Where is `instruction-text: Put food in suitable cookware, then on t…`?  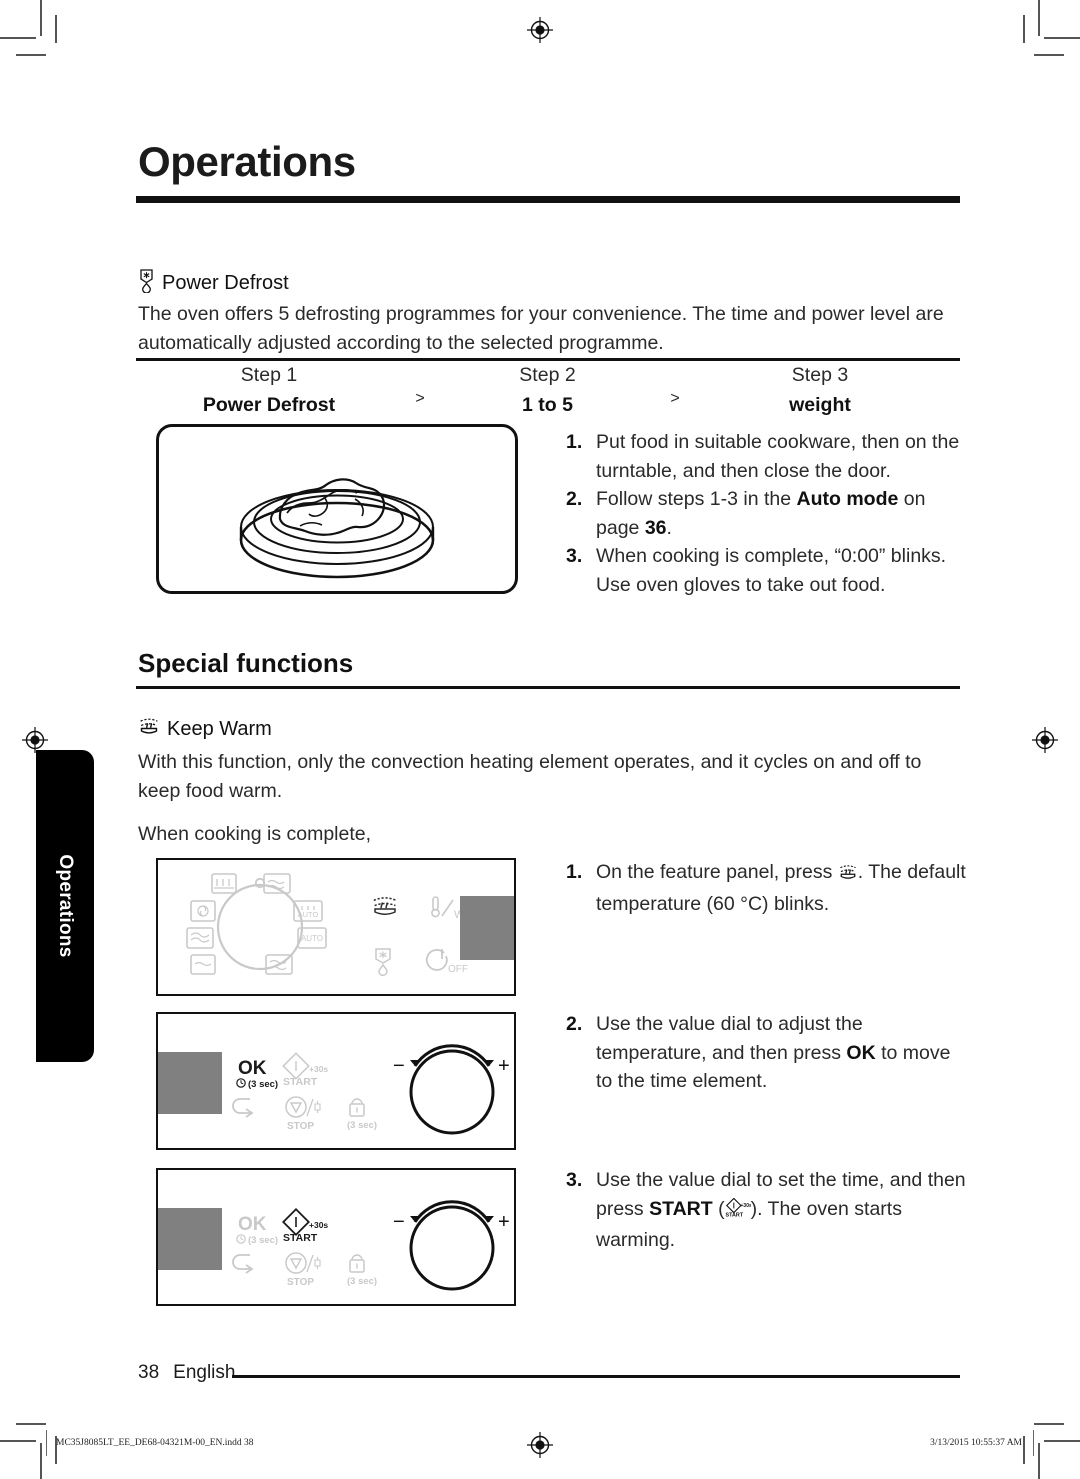
instruction-text: Put food in suitable cookware, then on t… is located at coordinates (778, 456).